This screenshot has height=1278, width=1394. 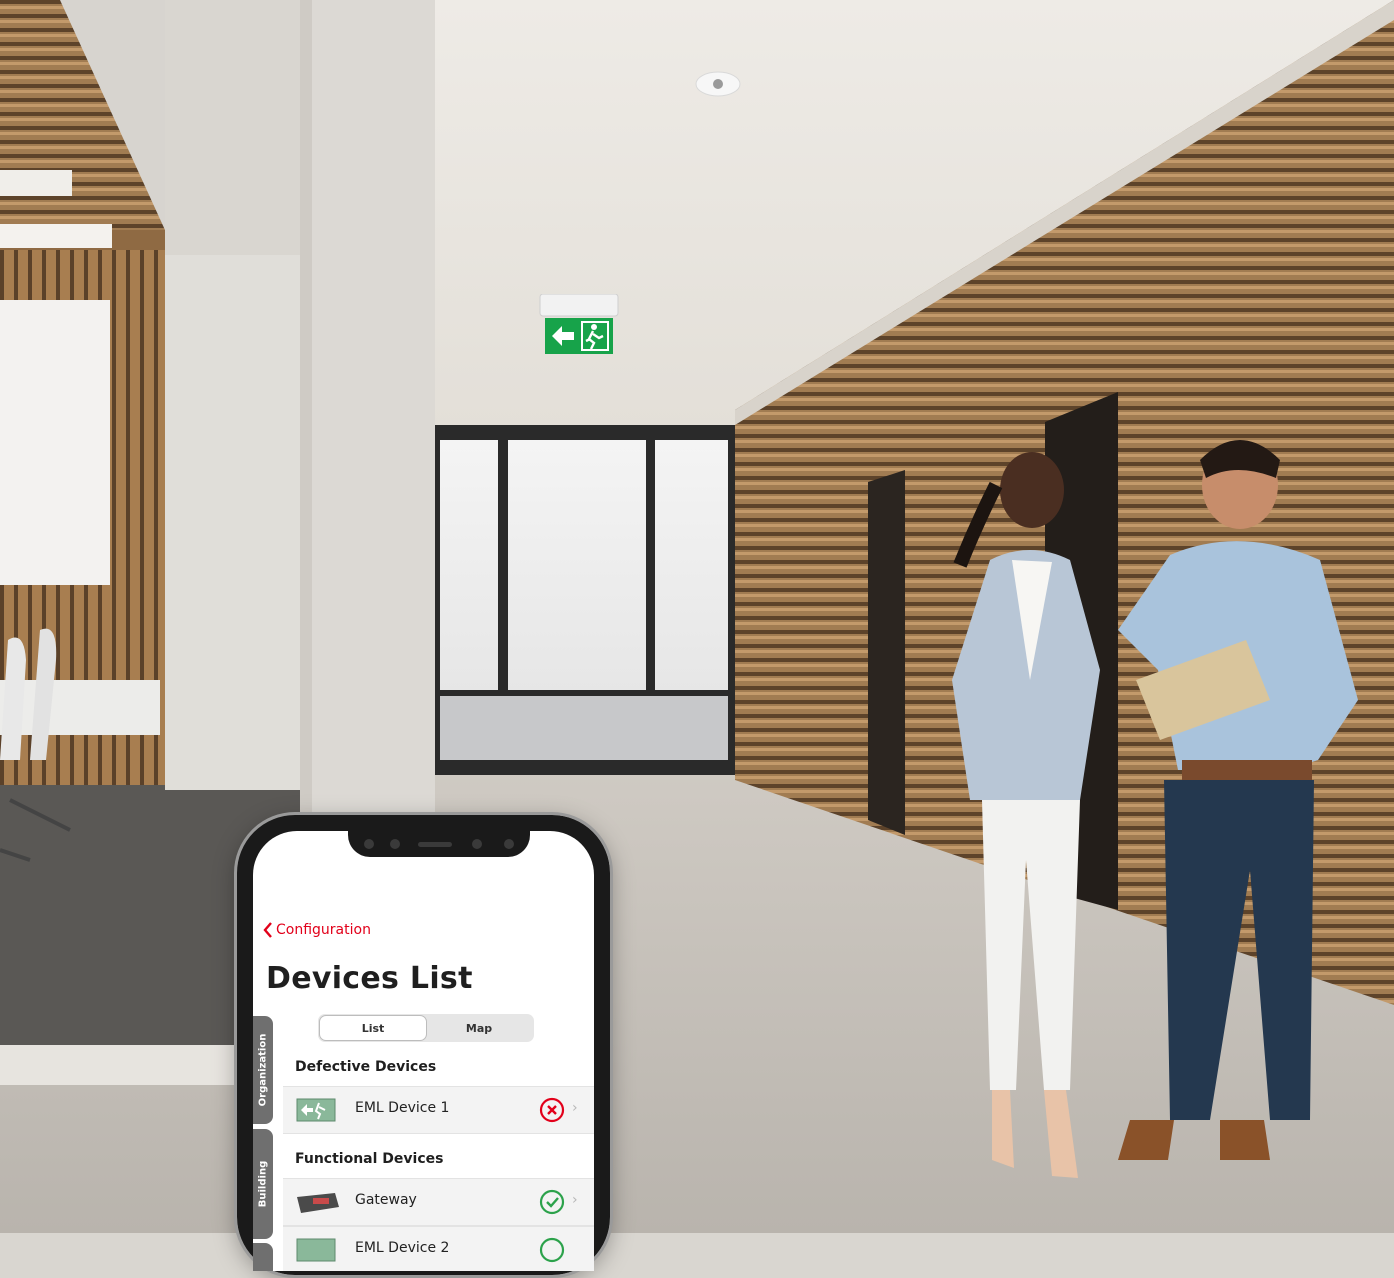 What do you see at coordinates (369, 978) in the screenshot?
I see `page-title: Devices List` at bounding box center [369, 978].